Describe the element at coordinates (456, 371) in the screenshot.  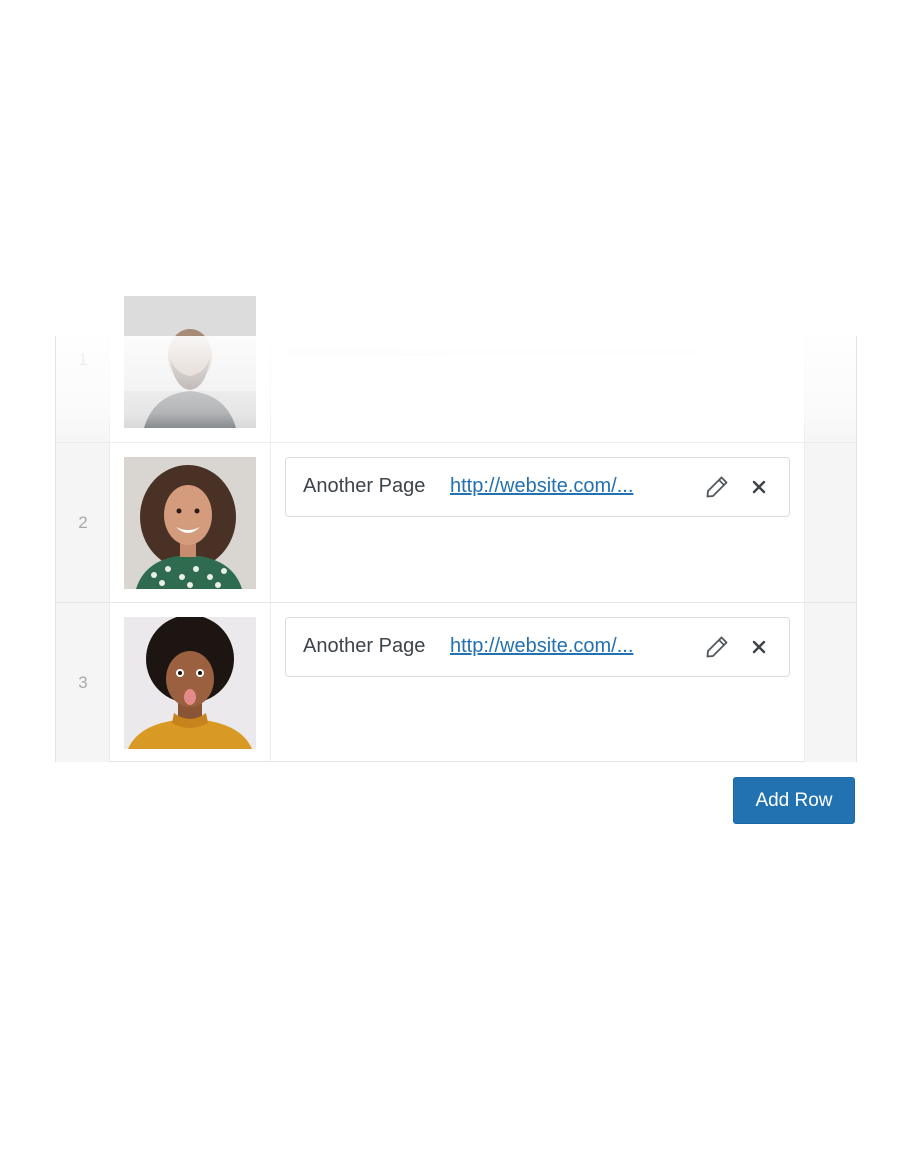
I see `table-row: 1` at that location.